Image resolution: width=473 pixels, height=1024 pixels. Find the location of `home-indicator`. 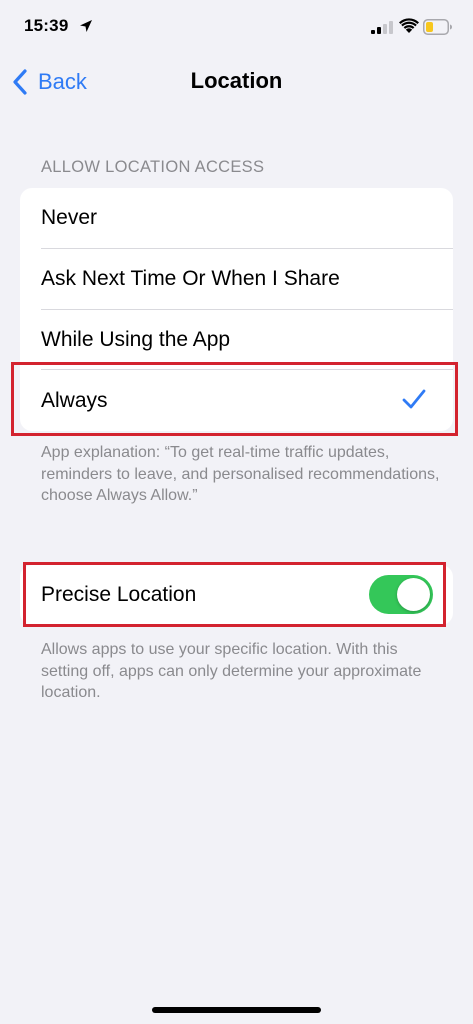

home-indicator is located at coordinates (236, 1010).